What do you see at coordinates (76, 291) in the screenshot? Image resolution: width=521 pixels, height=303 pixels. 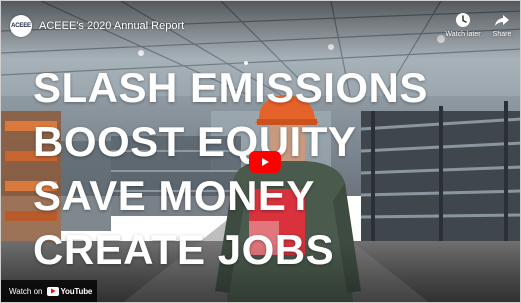 I see `youtube-logo-text: YouTube` at bounding box center [76, 291].